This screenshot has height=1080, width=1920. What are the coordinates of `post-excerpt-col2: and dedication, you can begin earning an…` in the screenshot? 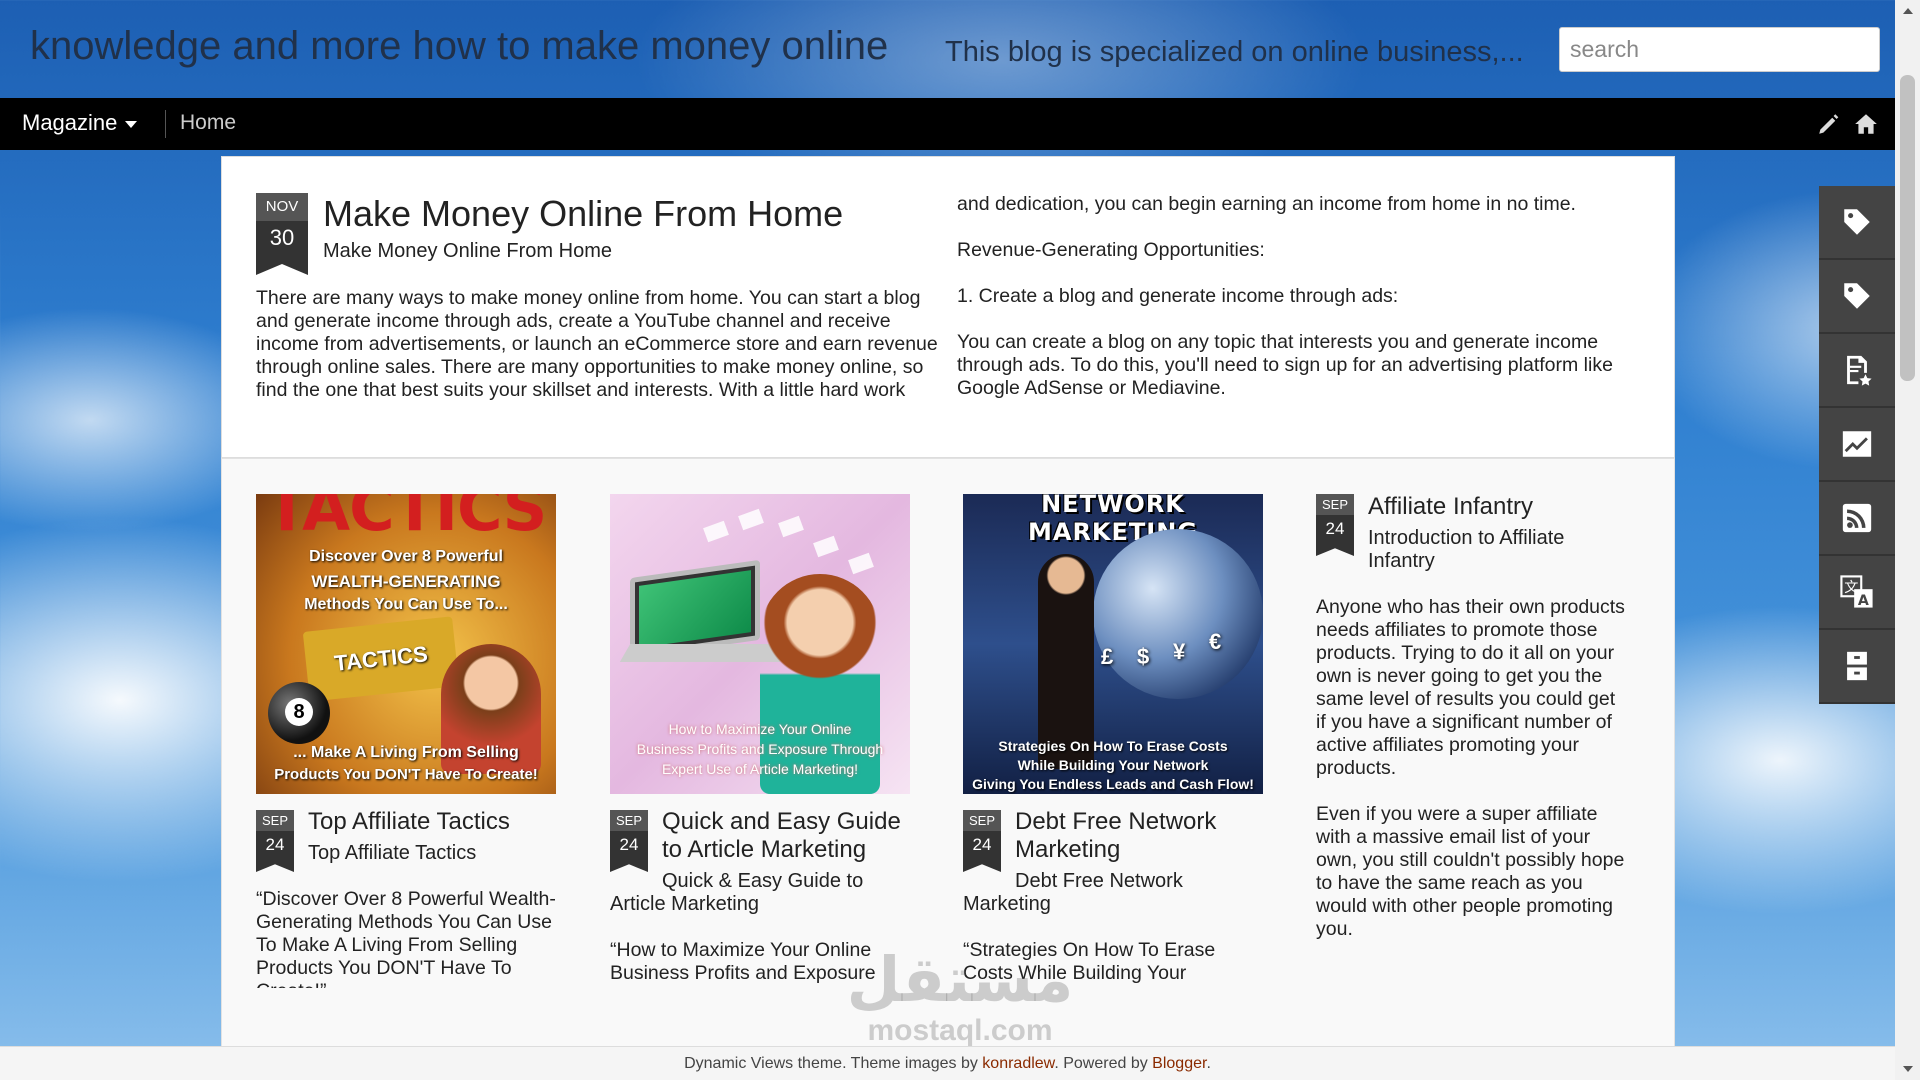 It's located at (1302, 308).